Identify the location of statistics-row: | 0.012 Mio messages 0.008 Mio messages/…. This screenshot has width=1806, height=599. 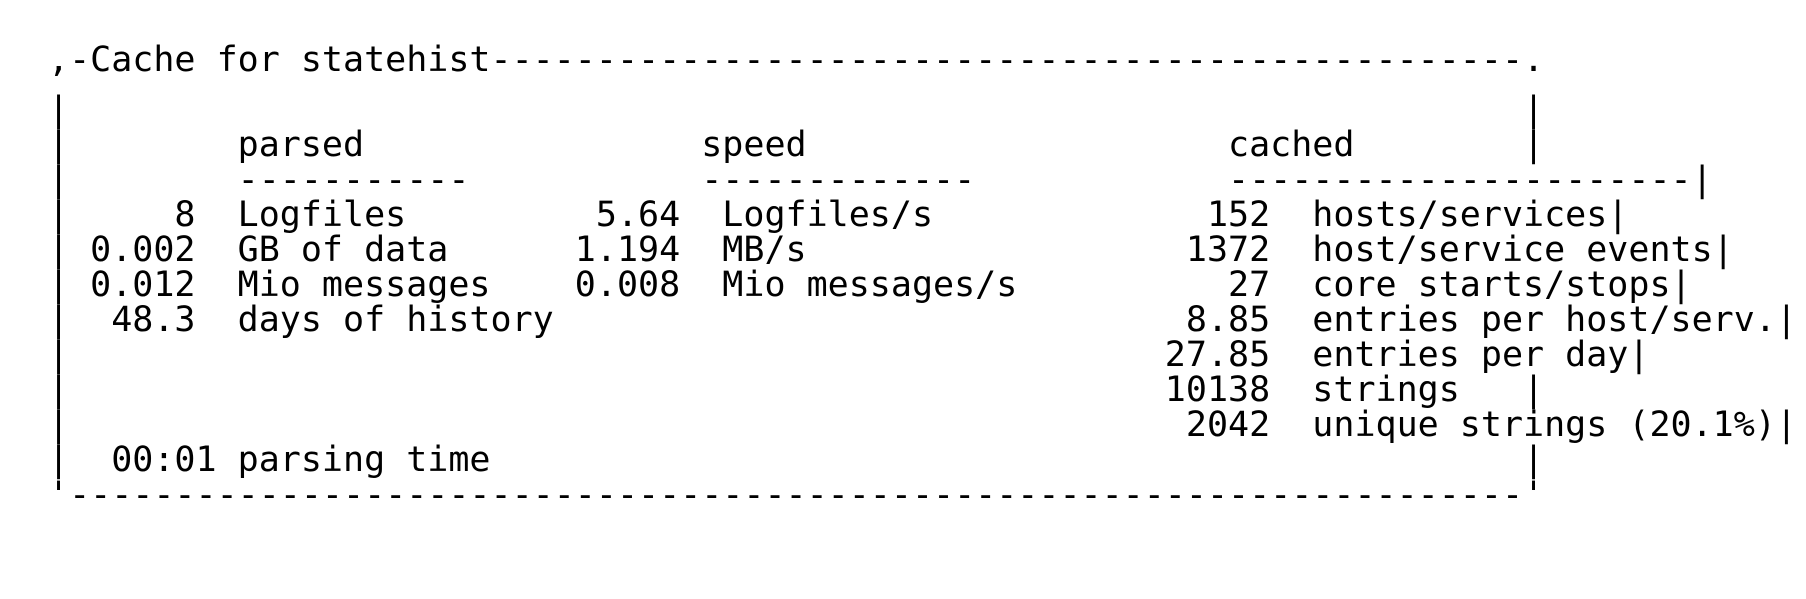
(870, 285).